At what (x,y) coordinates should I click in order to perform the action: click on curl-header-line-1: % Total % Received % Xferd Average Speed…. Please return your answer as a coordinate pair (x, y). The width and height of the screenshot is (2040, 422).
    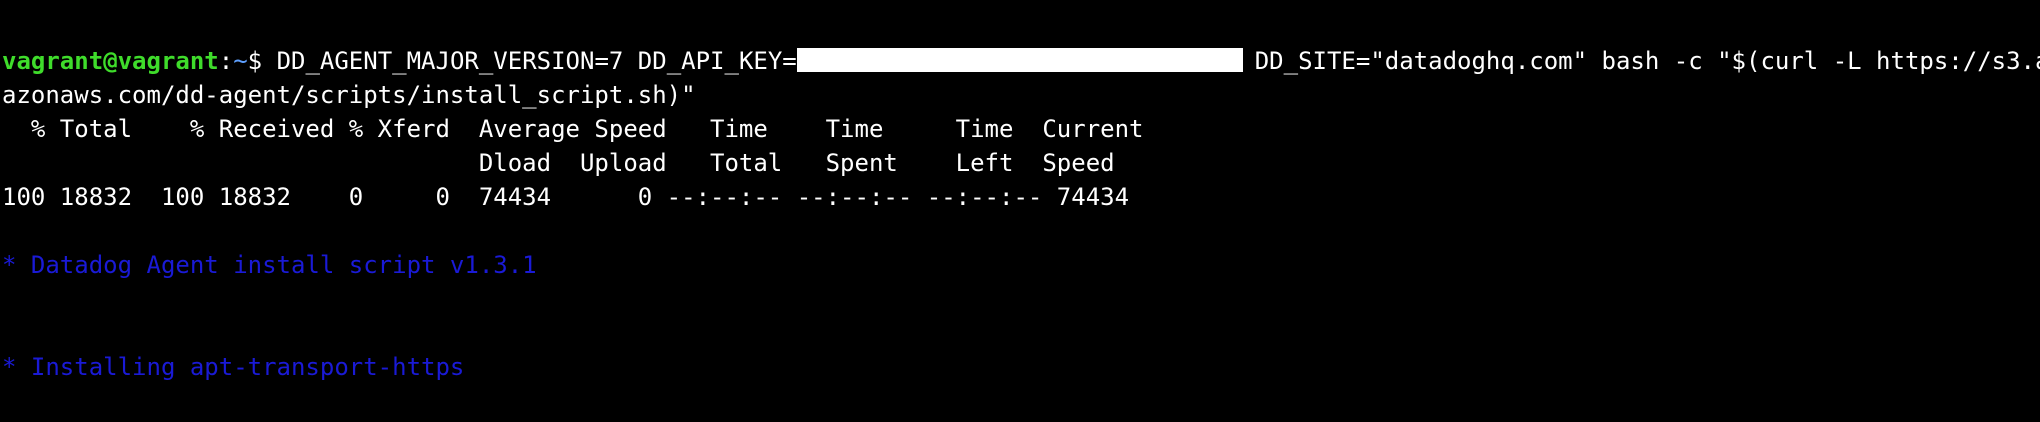
    Looking at the image, I should click on (573, 129).